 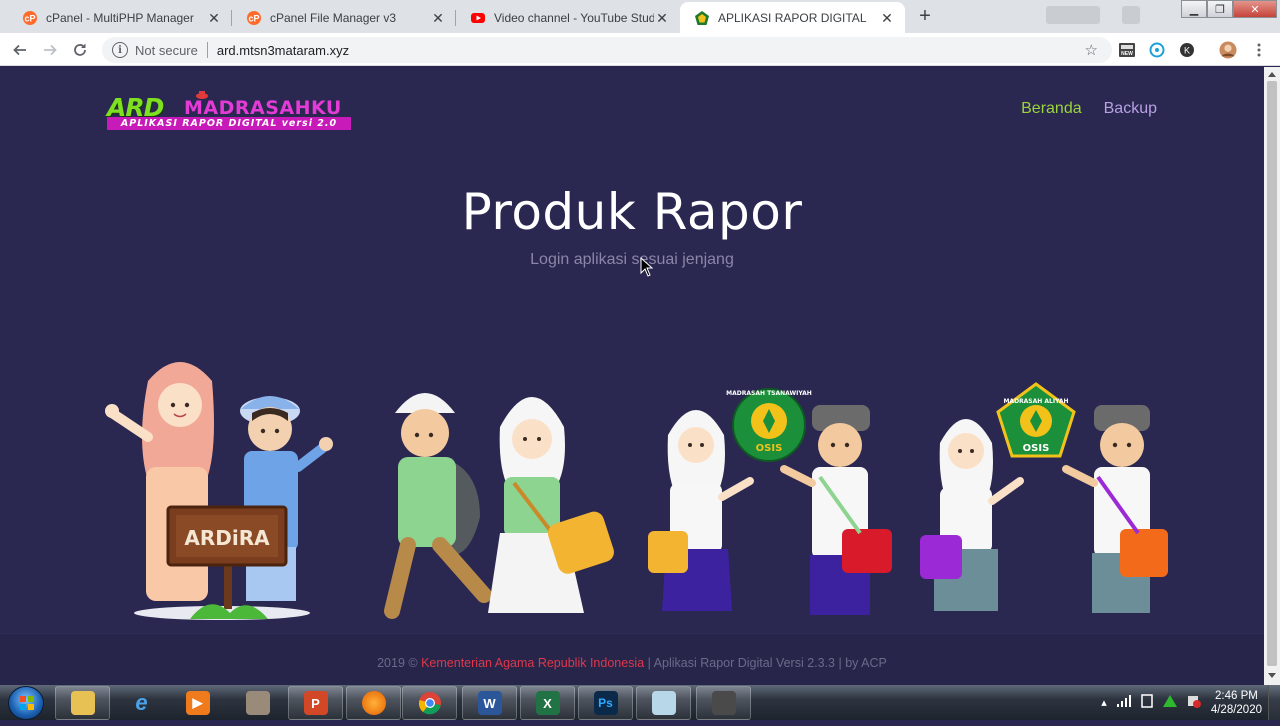 What do you see at coordinates (1035, 401) in the screenshot?
I see `badge-ma-top: MADRASAH ALIYAH` at bounding box center [1035, 401].